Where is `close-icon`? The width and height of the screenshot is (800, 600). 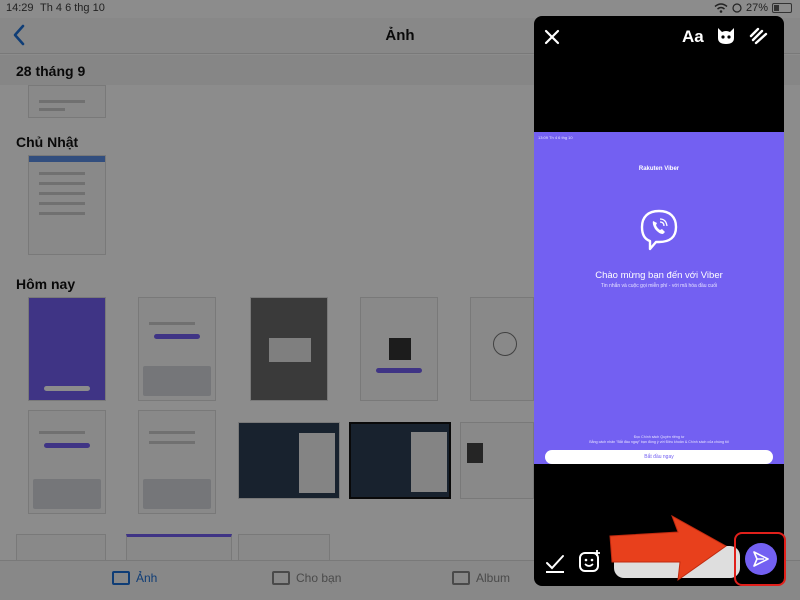
close-icon is located at coordinates (552, 37).